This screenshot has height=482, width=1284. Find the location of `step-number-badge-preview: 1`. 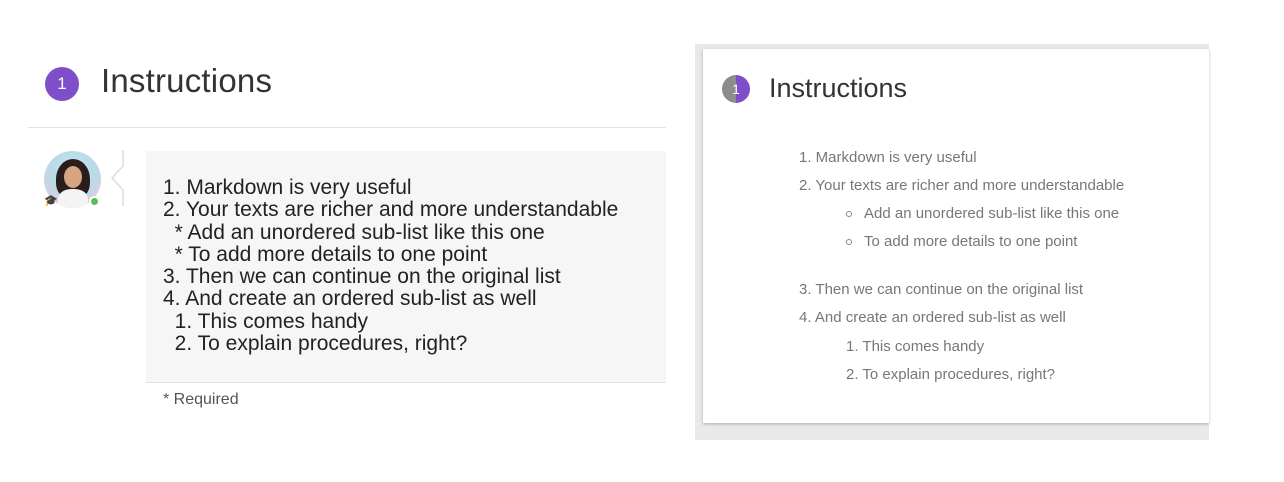

step-number-badge-preview: 1 is located at coordinates (736, 89).